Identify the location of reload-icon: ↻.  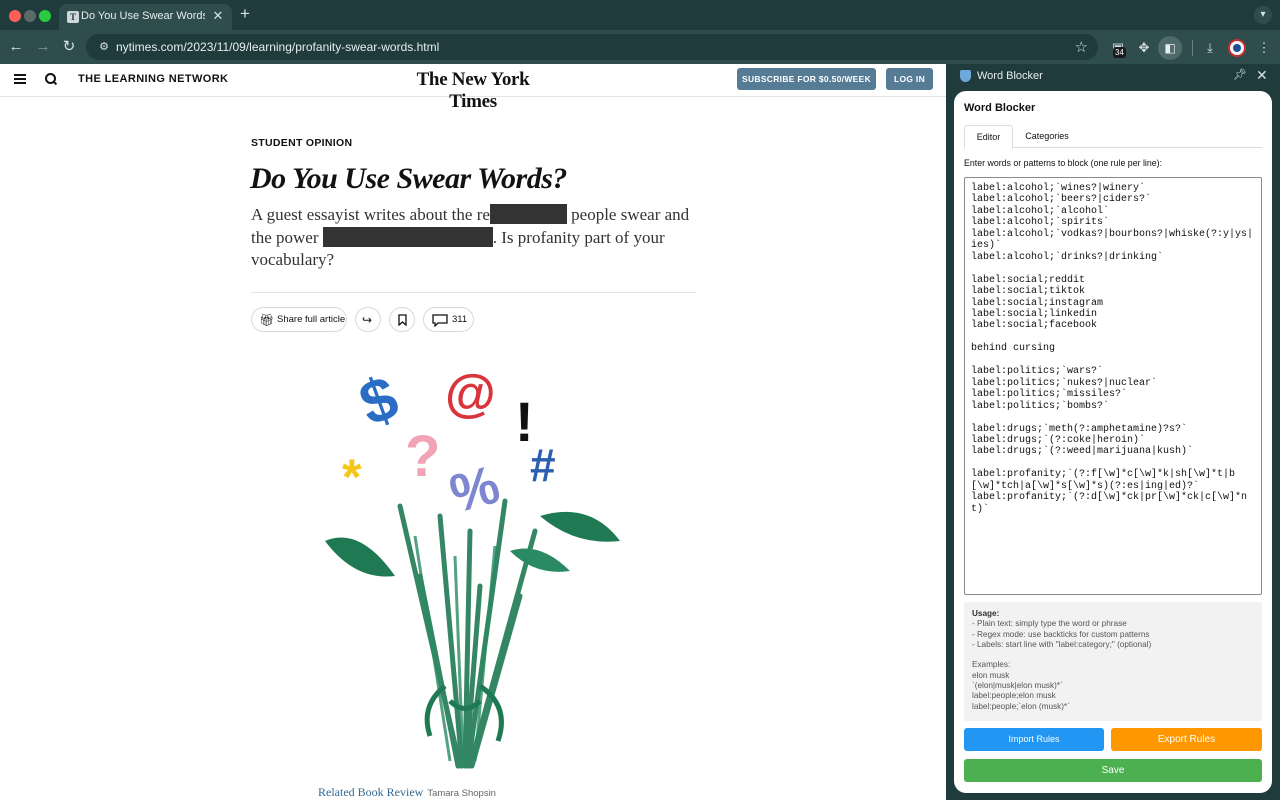
(69, 47).